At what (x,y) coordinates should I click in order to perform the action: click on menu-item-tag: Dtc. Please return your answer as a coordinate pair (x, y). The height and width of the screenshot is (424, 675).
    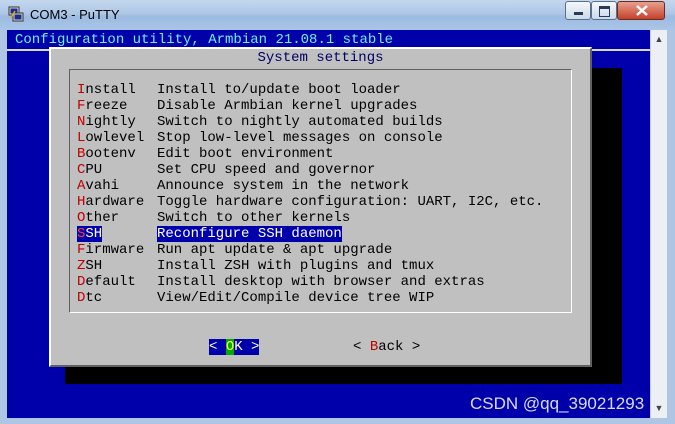
    Looking at the image, I should click on (89, 298).